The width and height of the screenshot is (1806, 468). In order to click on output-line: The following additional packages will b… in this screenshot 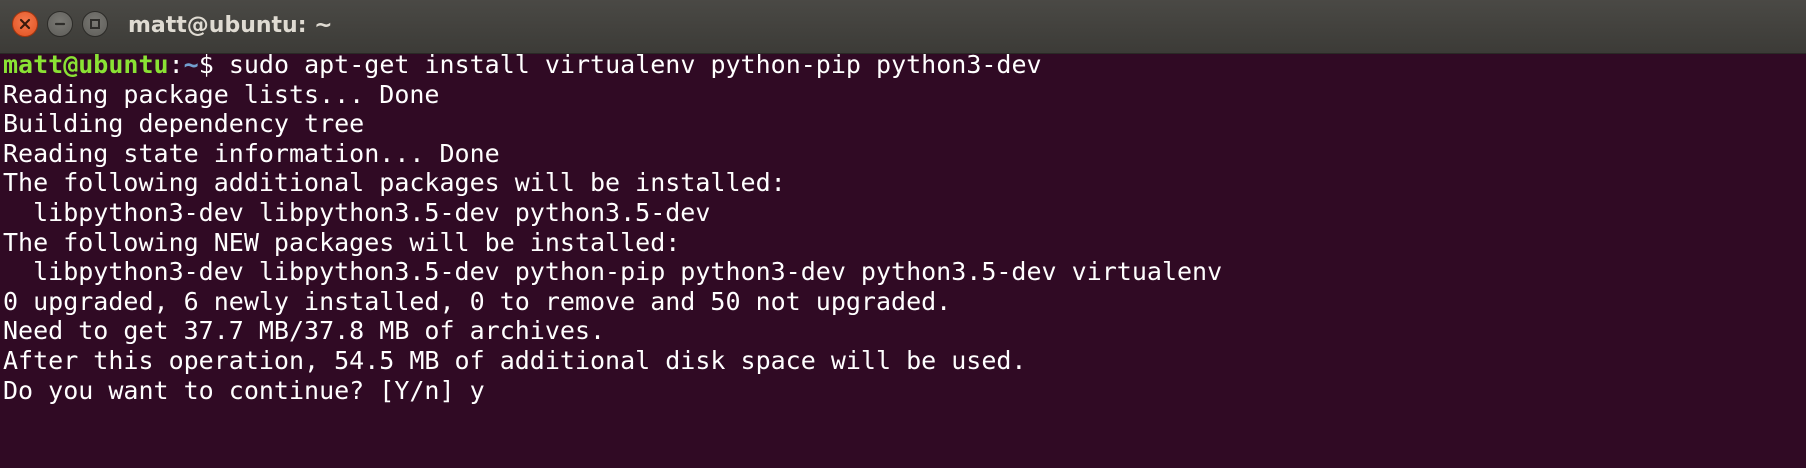, I will do `click(394, 183)`.